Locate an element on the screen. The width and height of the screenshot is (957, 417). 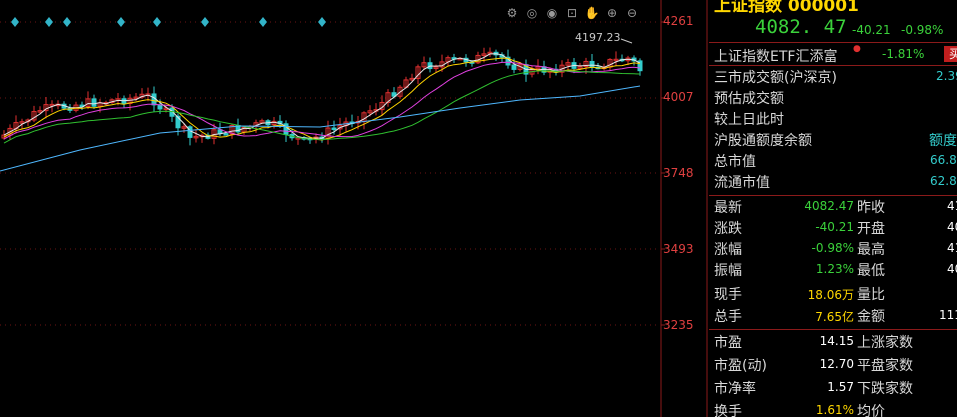
info-row-quota: 沪股通额度余额 额度 is located at coordinates (835, 140).